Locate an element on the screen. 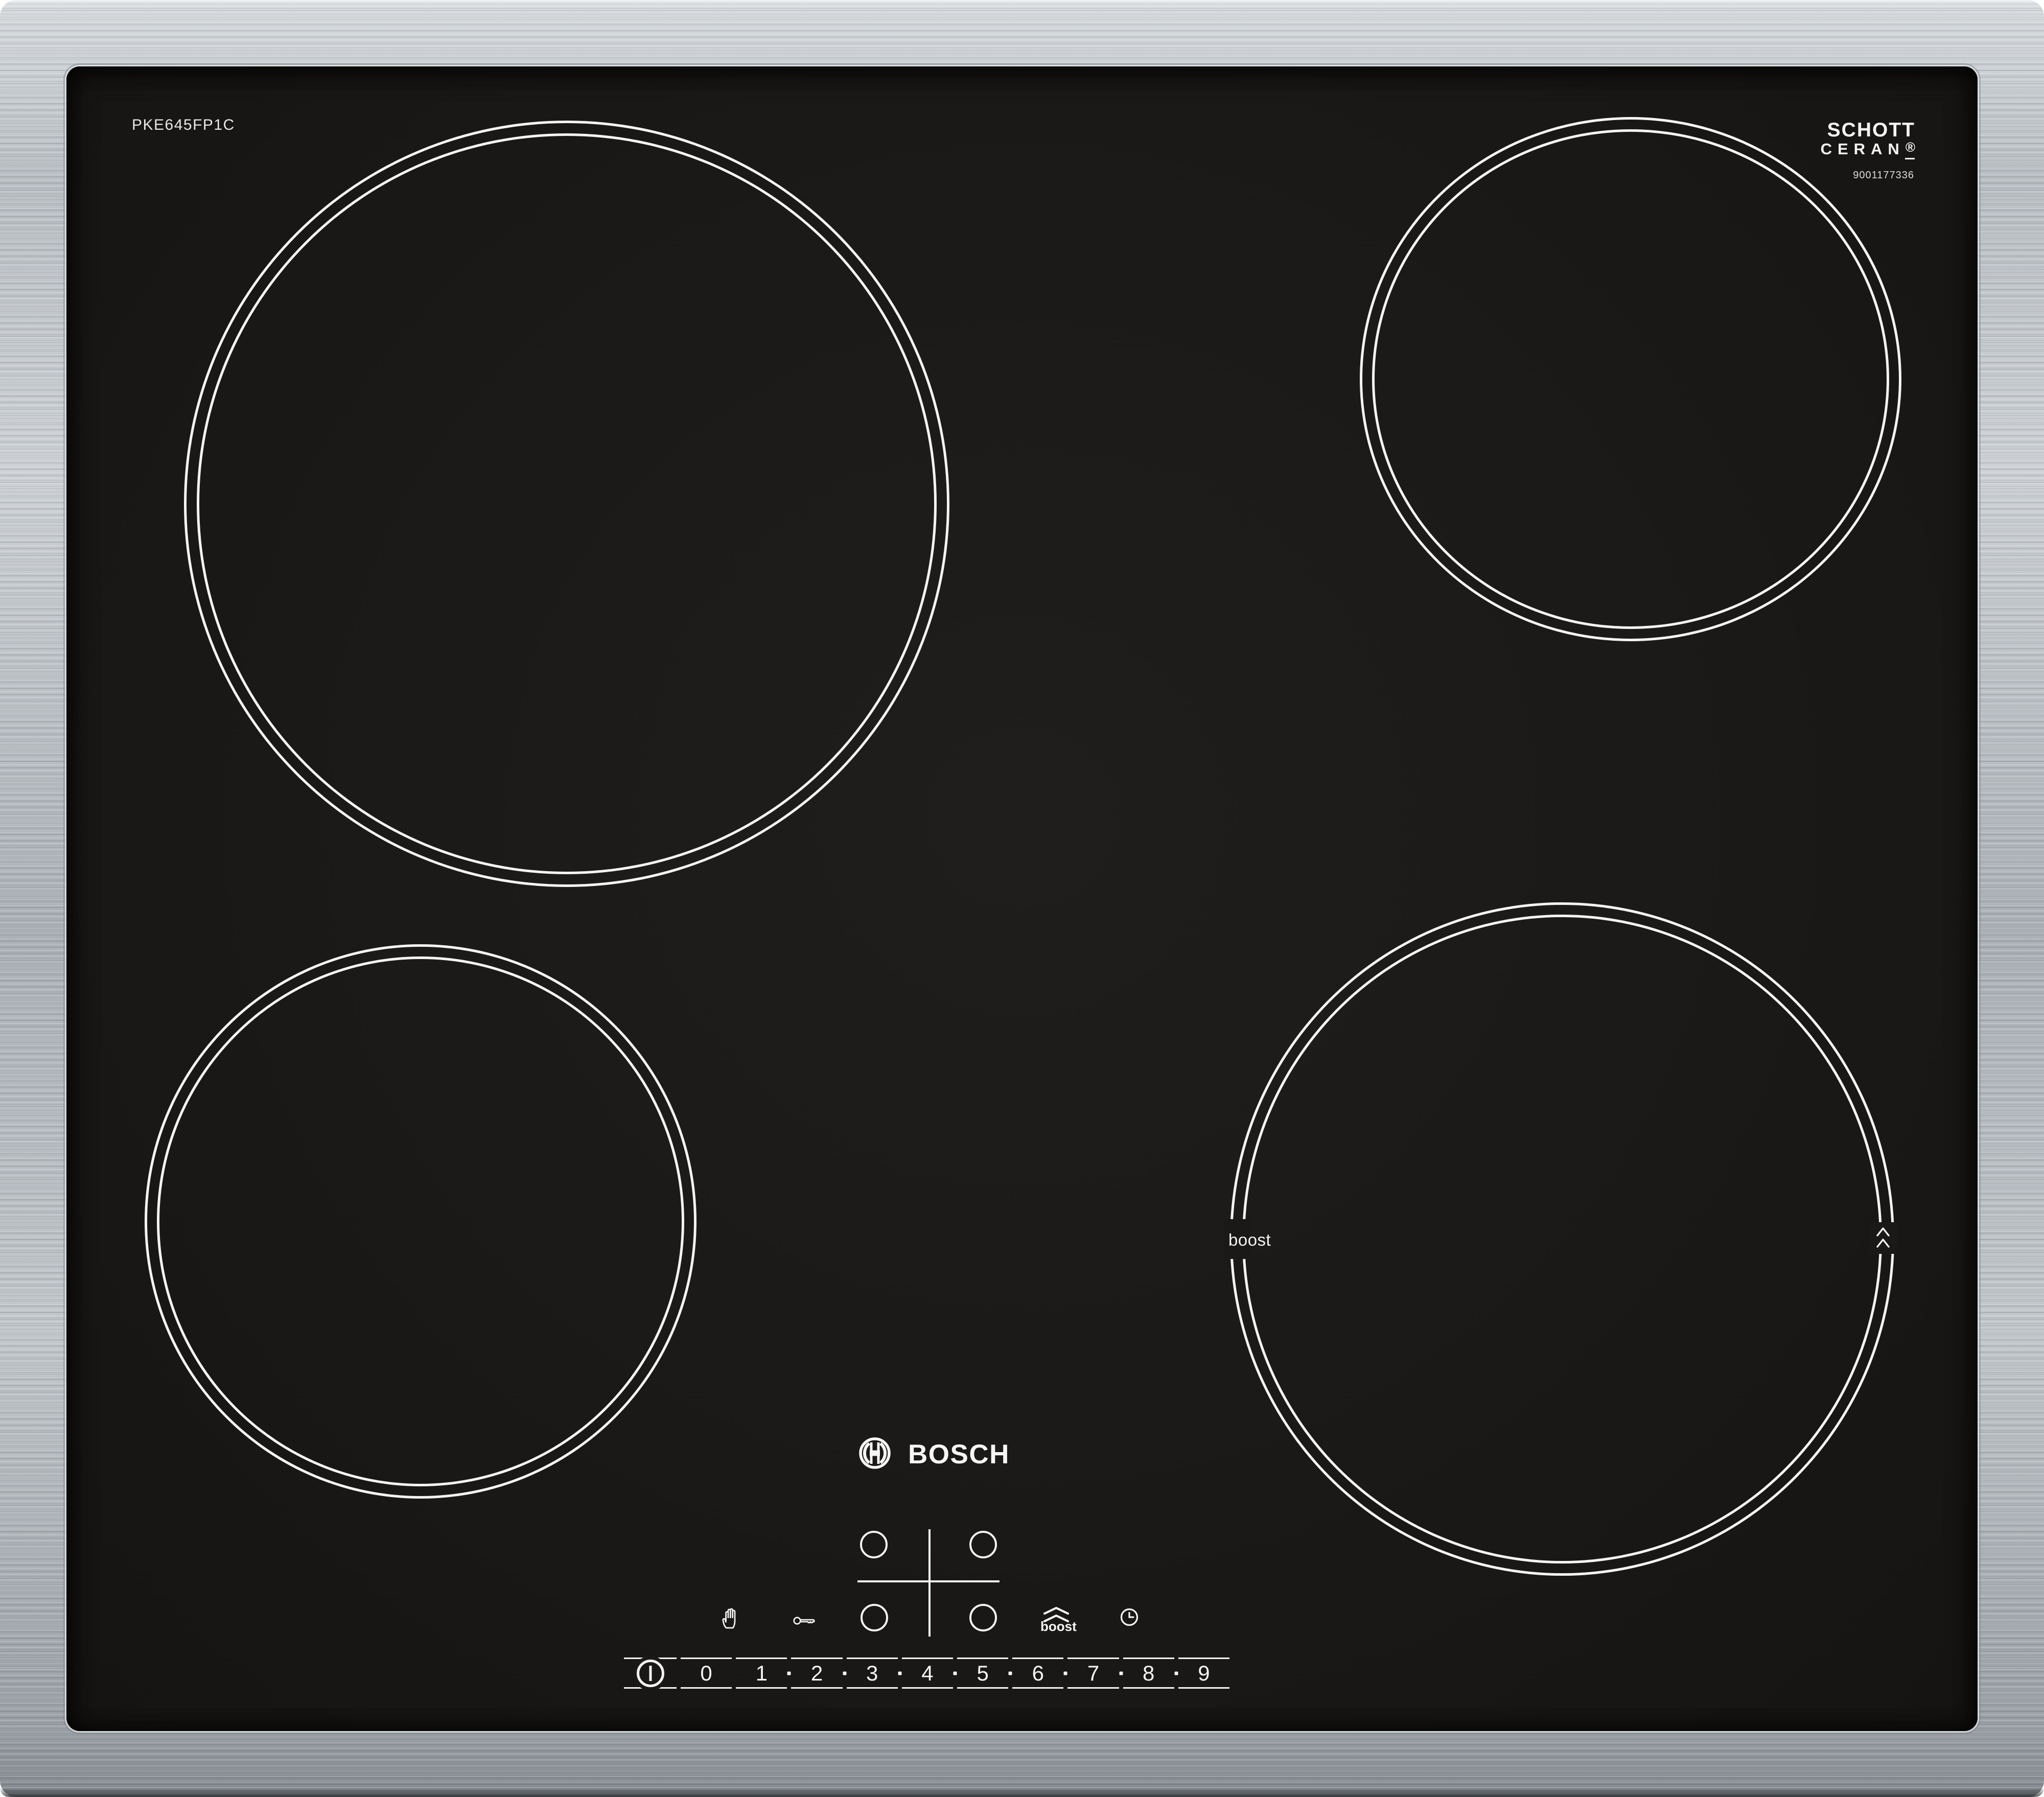  level-key-8: 8 is located at coordinates (1148, 1673).